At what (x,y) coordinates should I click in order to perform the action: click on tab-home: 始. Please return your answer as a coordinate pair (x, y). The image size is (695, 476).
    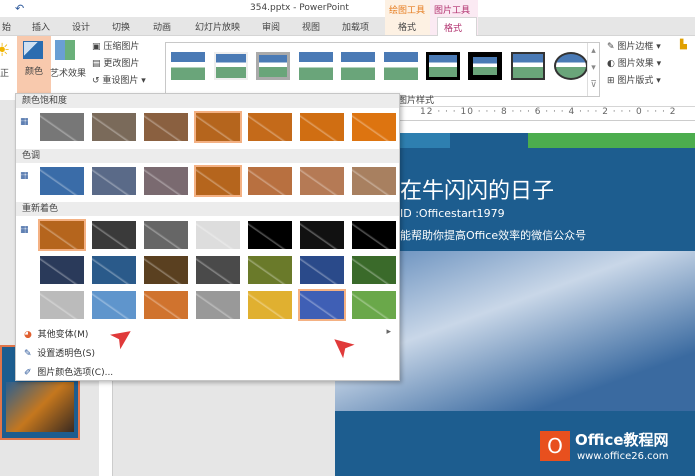
    Looking at the image, I should click on (6, 26).